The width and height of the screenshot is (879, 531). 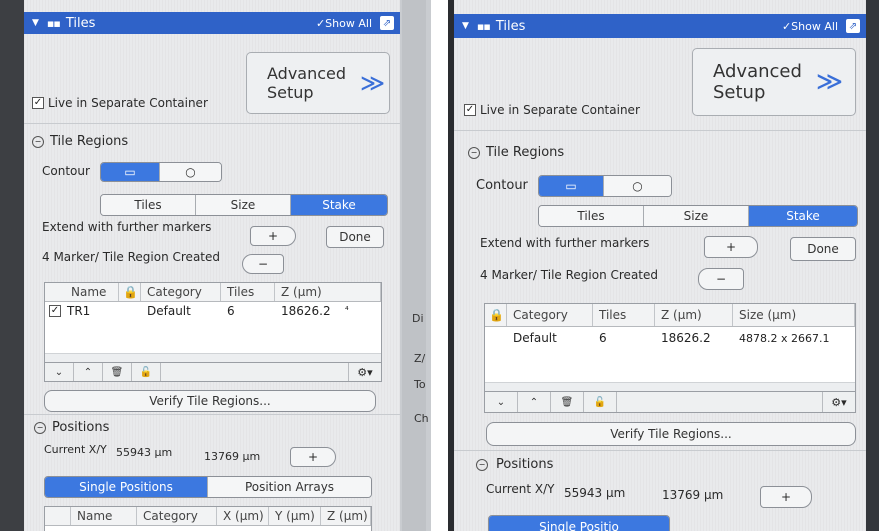 I want to click on table-row: Default 6 18626.2 4878.2 x 2667.1, so click(x=670, y=338).